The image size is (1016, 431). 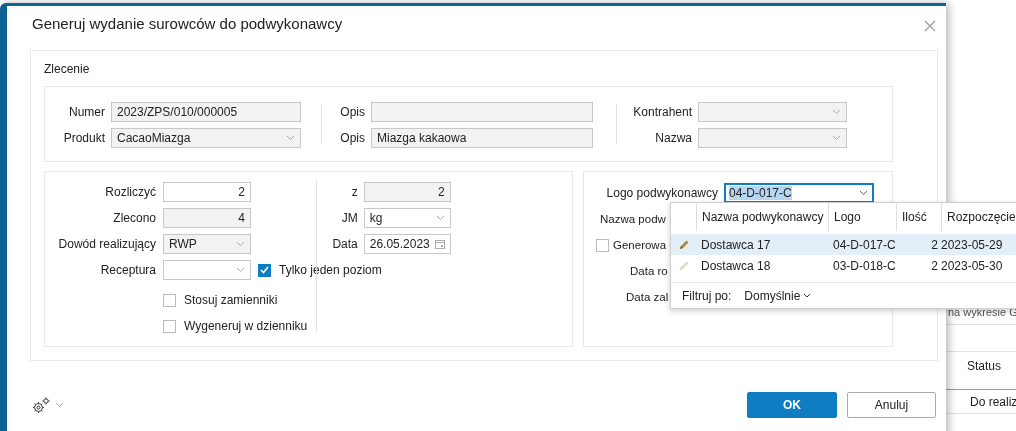 I want to click on column-header: Nazwa podwykonawcy, so click(x=762, y=217).